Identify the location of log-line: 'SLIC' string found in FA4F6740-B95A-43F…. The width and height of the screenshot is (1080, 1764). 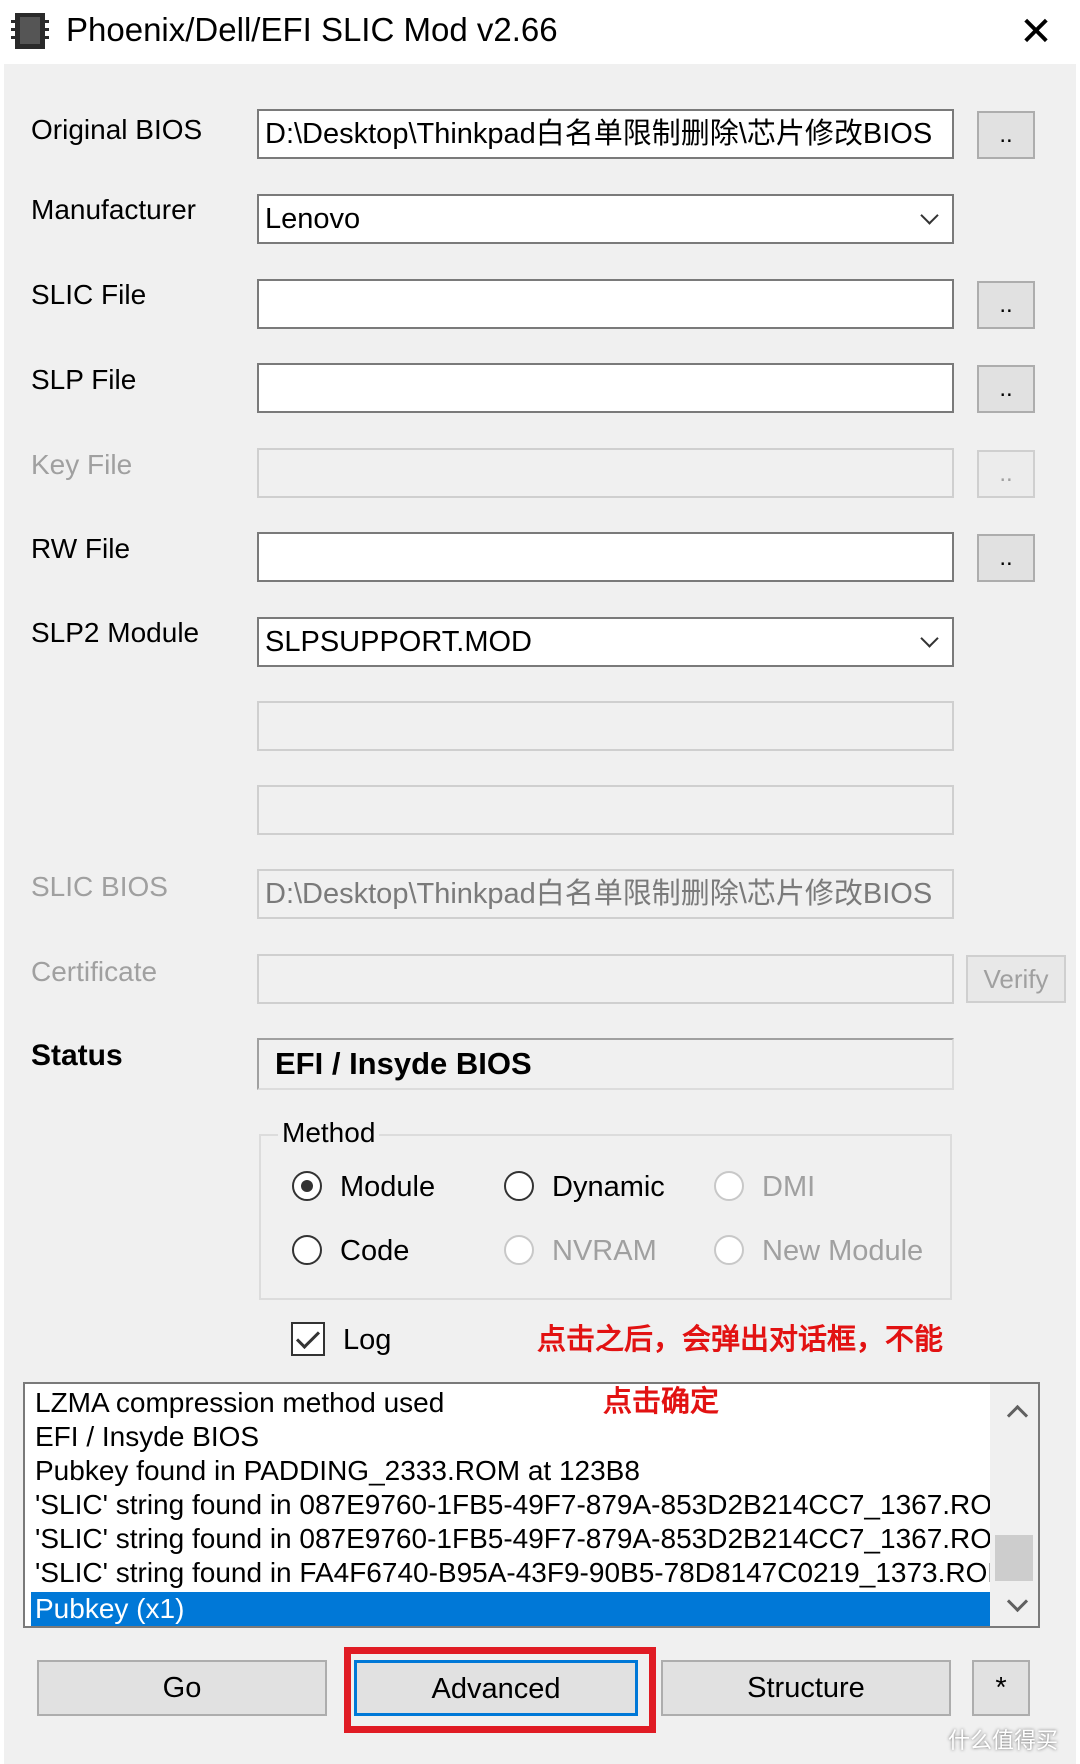
(522, 1573).